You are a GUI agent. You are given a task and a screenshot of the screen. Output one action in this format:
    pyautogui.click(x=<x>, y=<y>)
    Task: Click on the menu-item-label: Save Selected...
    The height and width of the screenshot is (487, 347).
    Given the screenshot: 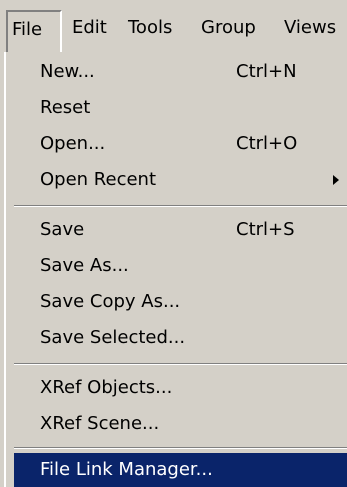 What is the action you would take?
    pyautogui.click(x=113, y=337)
    